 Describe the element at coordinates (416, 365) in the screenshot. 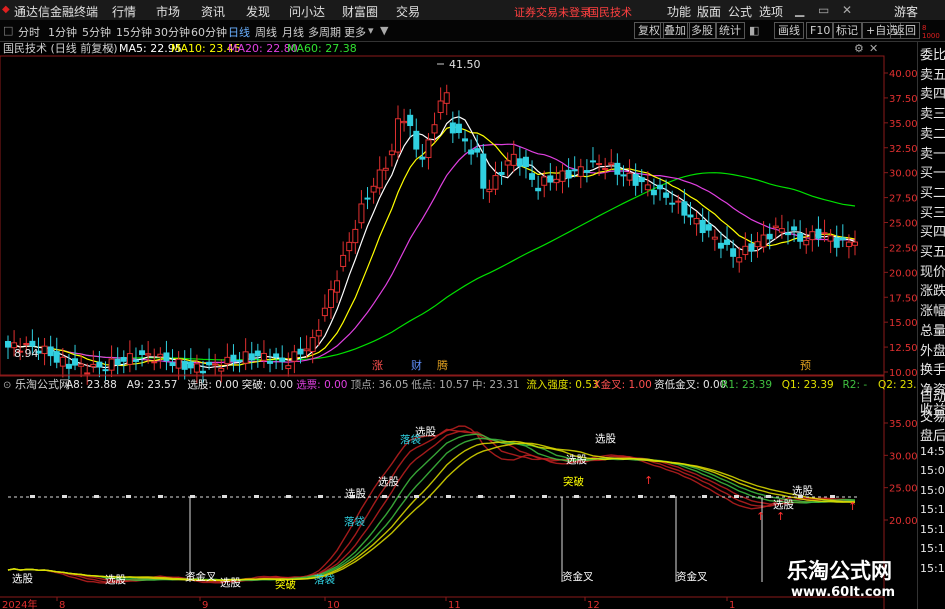

I see `event-marker-cai: 财` at that location.